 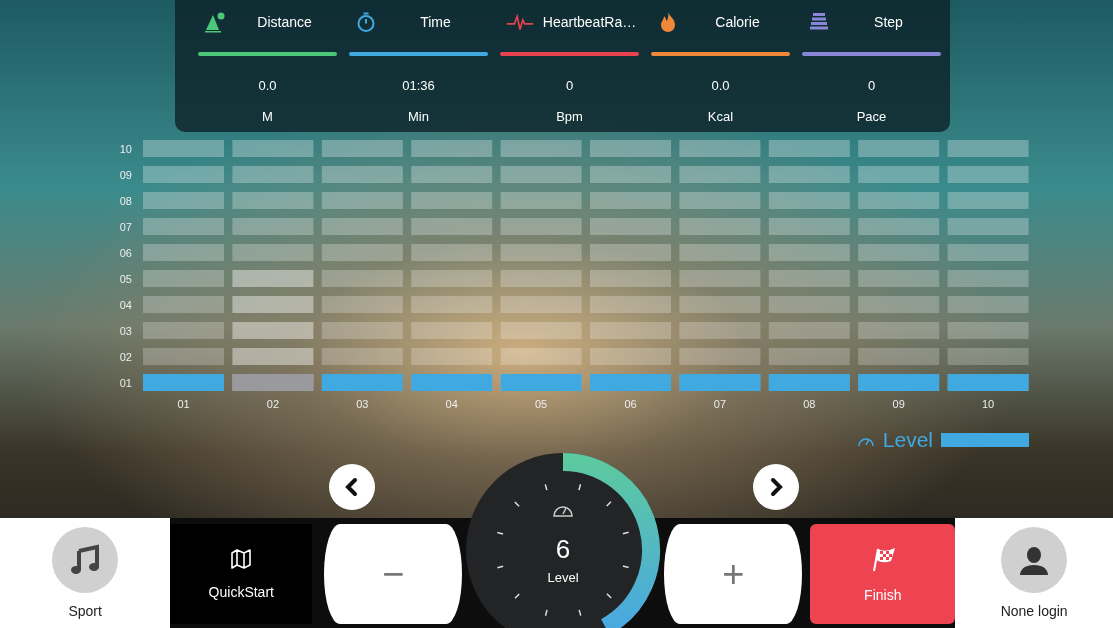 I want to click on row-label: 05, so click(x=125, y=279).